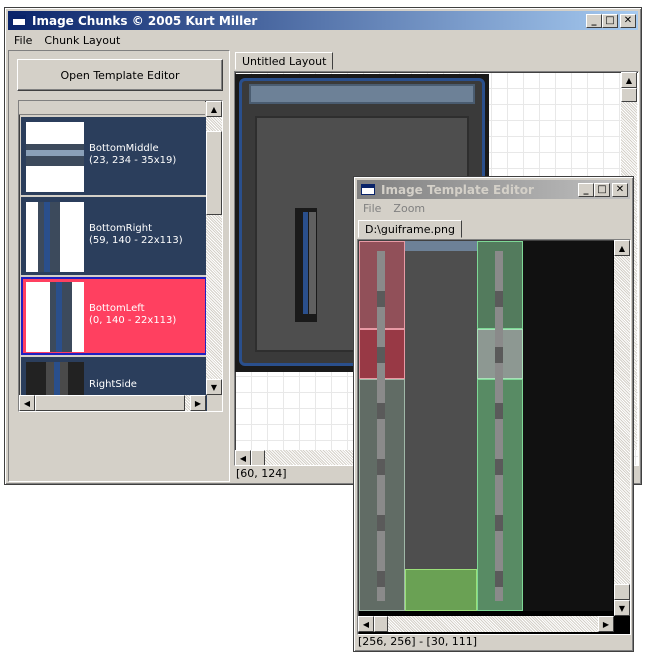 This screenshot has height=656, width=650. I want to click on chunk-info: (59, 140 - 22x113), so click(136, 240).